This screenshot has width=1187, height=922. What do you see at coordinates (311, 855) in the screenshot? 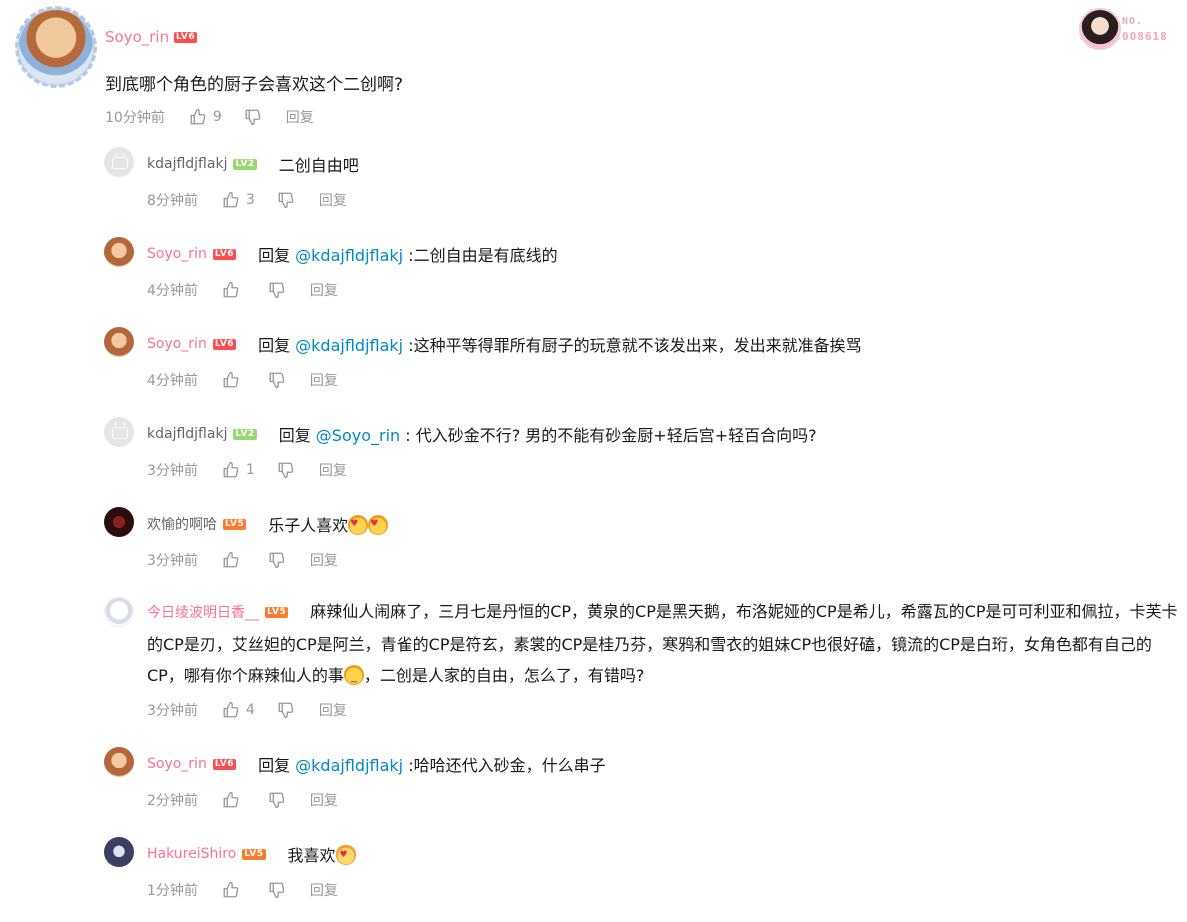
I see `reply-text: 我喜欢` at bounding box center [311, 855].